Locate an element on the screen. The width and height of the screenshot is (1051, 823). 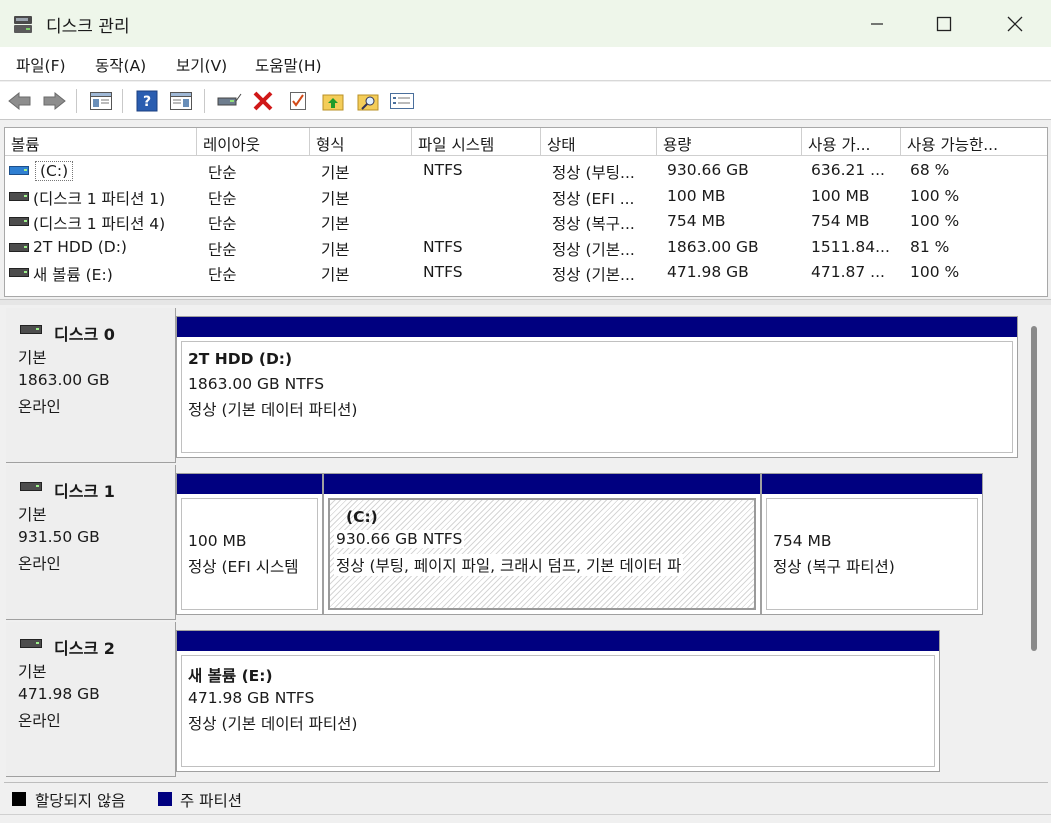
search-folder-button is located at coordinates (368, 101).